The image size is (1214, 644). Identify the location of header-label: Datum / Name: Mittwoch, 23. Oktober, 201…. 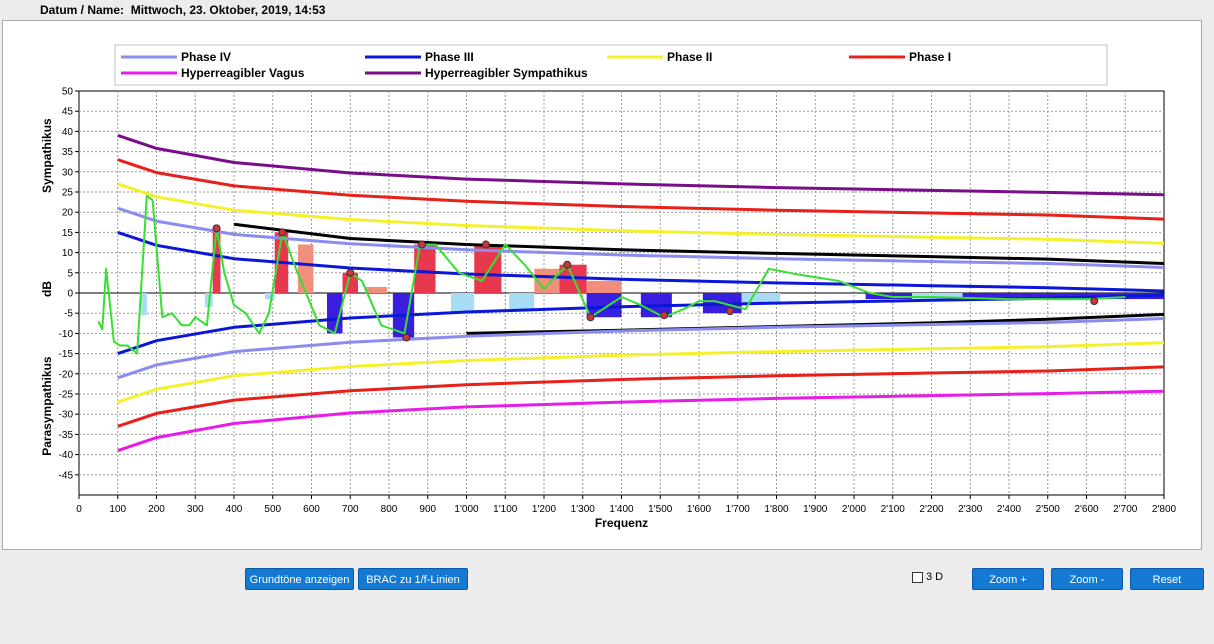
(183, 10).